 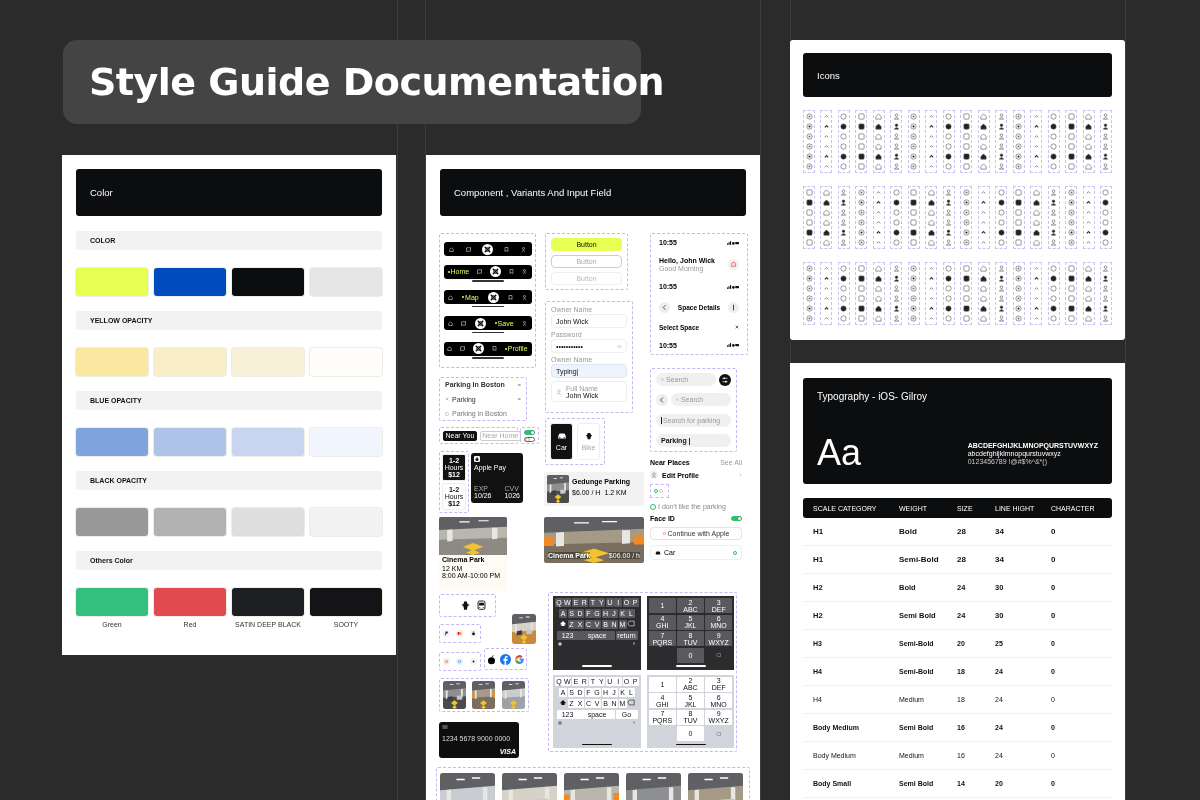 What do you see at coordinates (962, 559) in the screenshot?
I see `table-cell-text: 28` at bounding box center [962, 559].